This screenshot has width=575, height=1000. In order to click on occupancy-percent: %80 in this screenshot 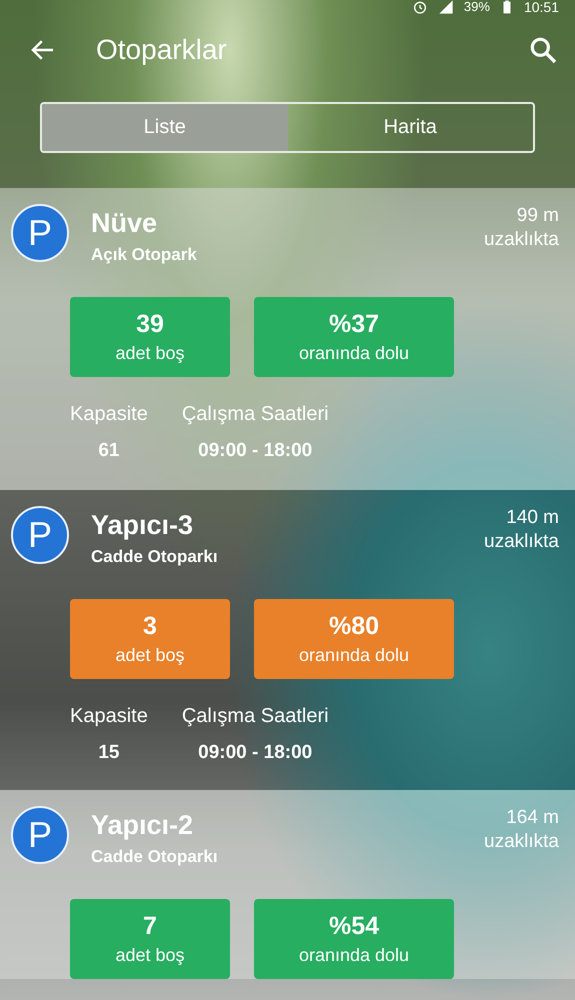, I will do `click(354, 626)`.